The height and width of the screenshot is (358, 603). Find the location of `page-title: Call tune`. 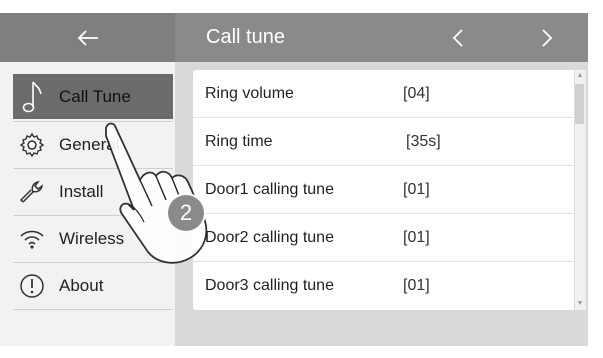

page-title: Call tune is located at coordinates (245, 37).